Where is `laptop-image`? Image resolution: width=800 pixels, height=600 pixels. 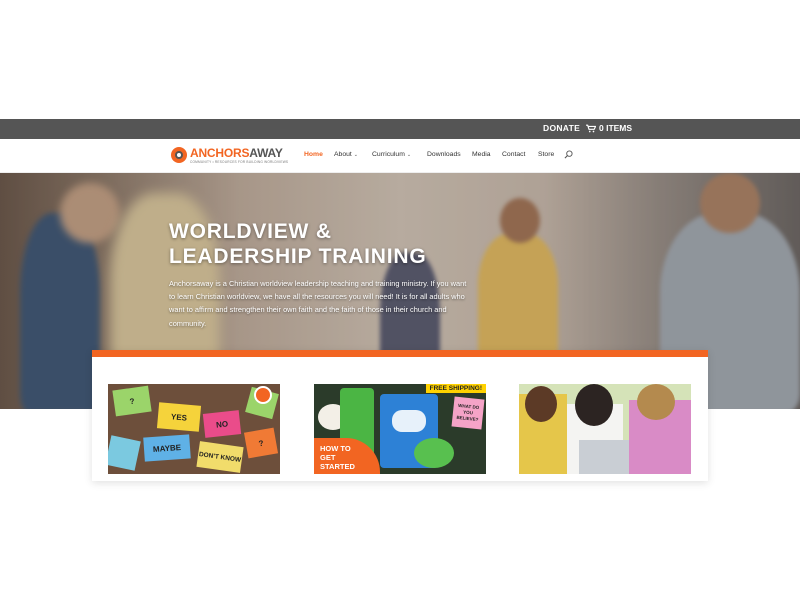
laptop-image is located at coordinates (604, 457).